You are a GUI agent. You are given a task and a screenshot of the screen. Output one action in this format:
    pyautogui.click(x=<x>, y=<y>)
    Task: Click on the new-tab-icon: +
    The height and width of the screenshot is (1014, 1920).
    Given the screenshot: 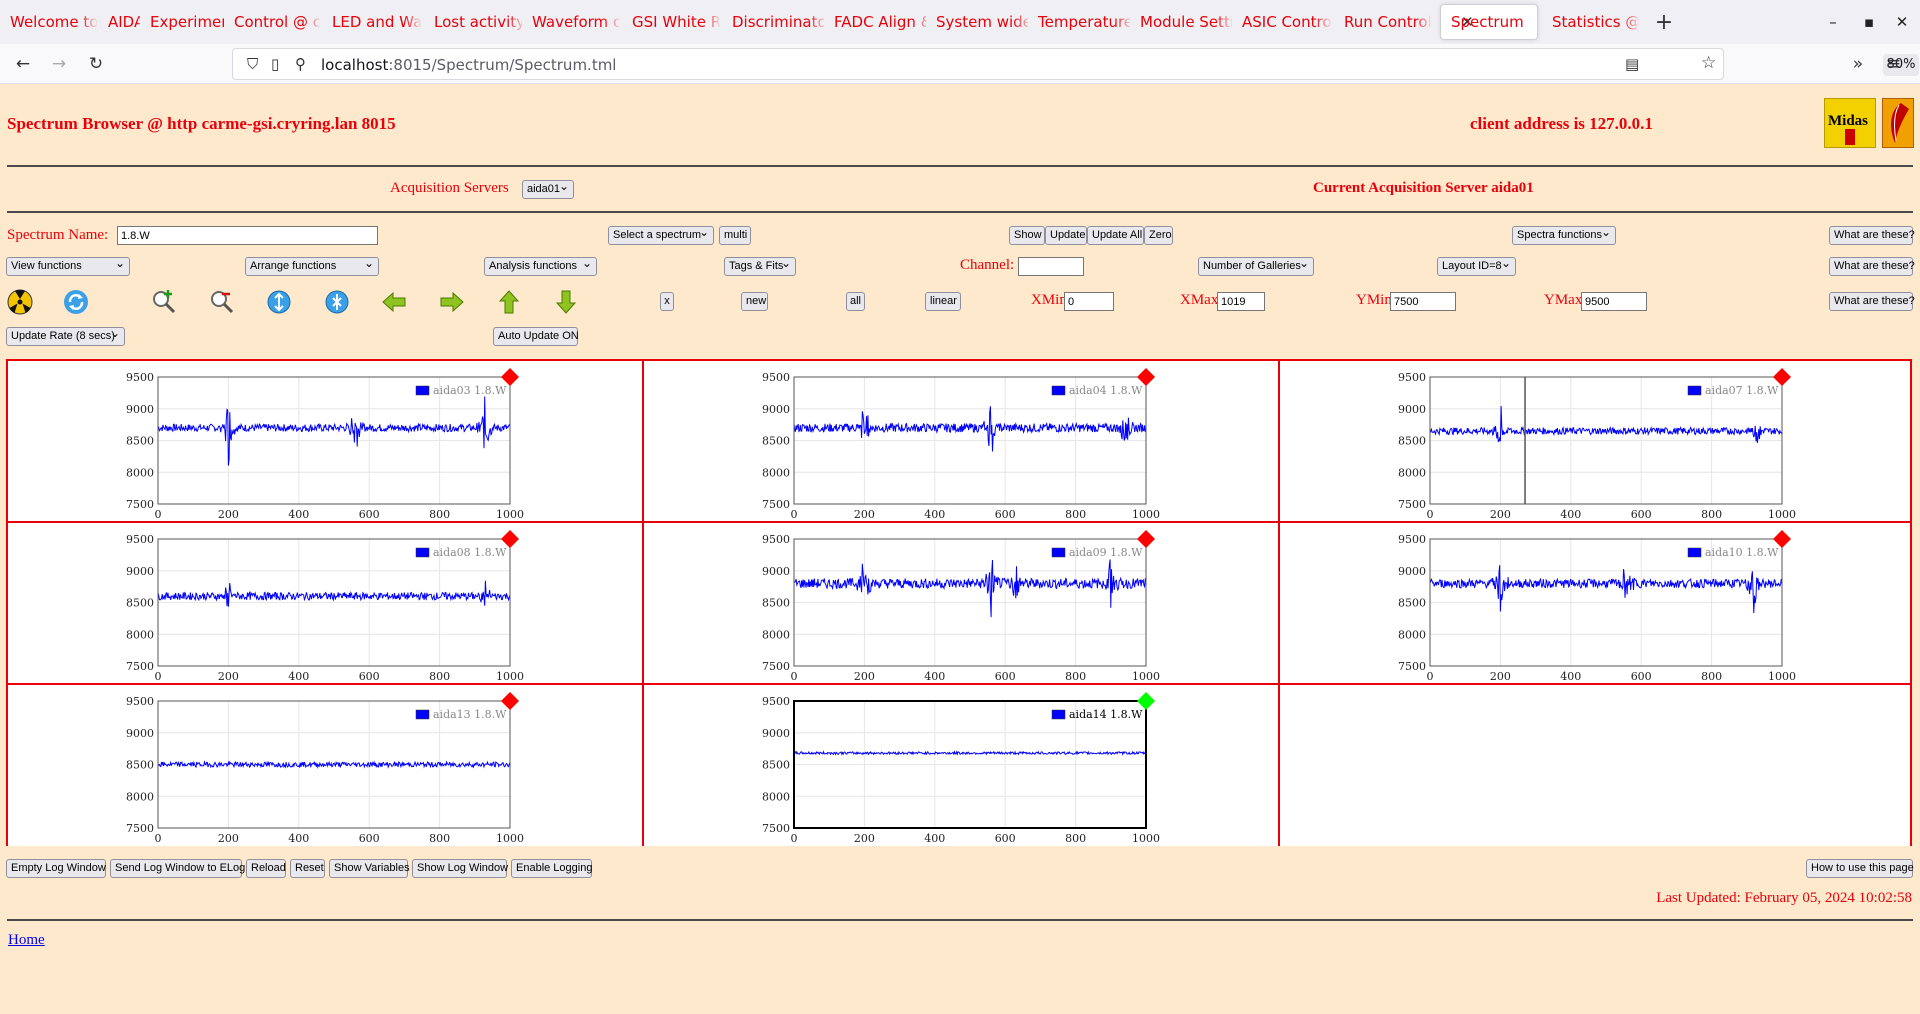 What is the action you would take?
    pyautogui.click(x=1664, y=22)
    